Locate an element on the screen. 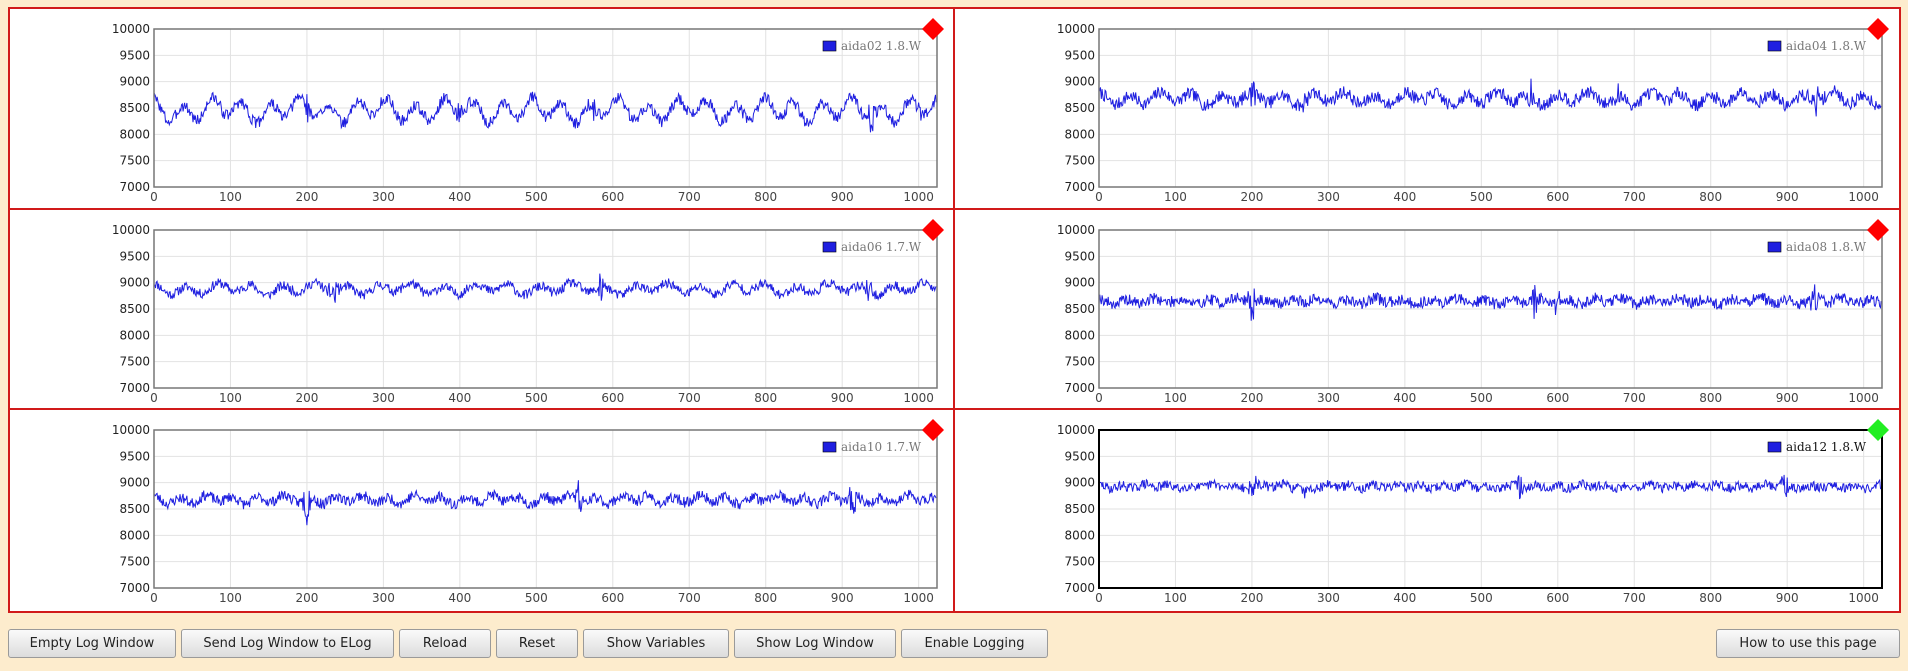 This screenshot has width=1908, height=671. series-line-aida02 is located at coordinates (545, 112).